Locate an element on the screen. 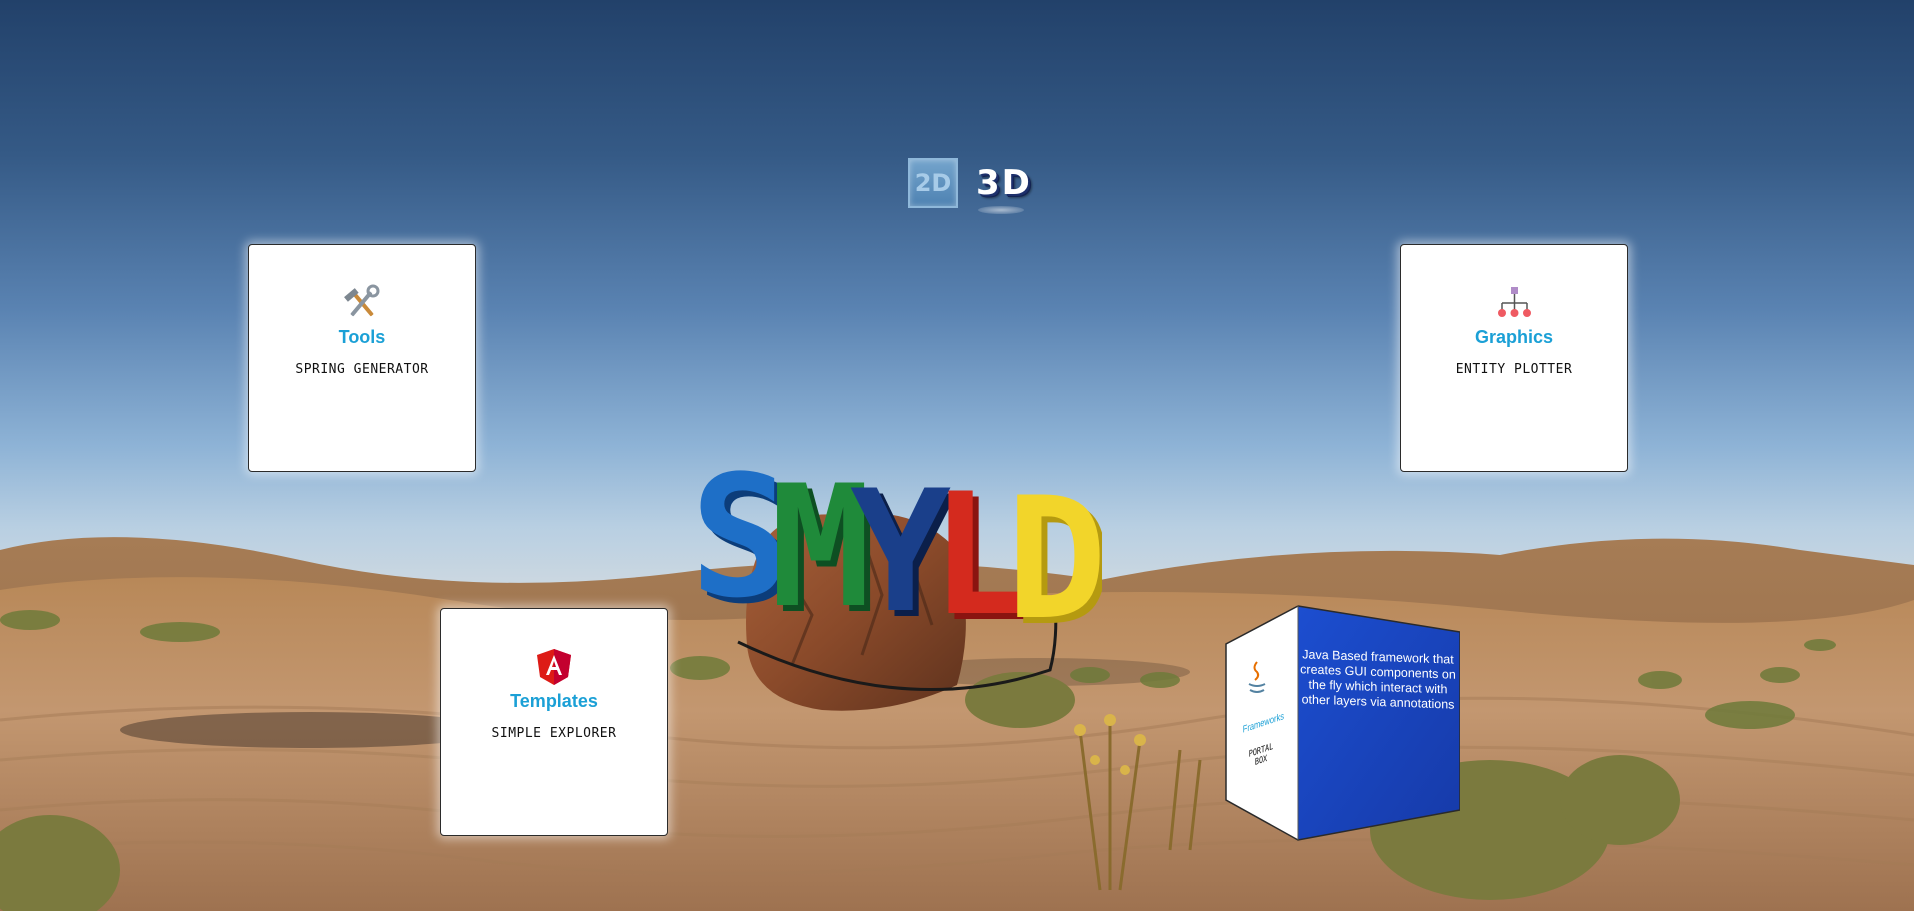 The height and width of the screenshot is (911, 1914). tools-card: Tools SPRING GENERATOR is located at coordinates (362, 358).